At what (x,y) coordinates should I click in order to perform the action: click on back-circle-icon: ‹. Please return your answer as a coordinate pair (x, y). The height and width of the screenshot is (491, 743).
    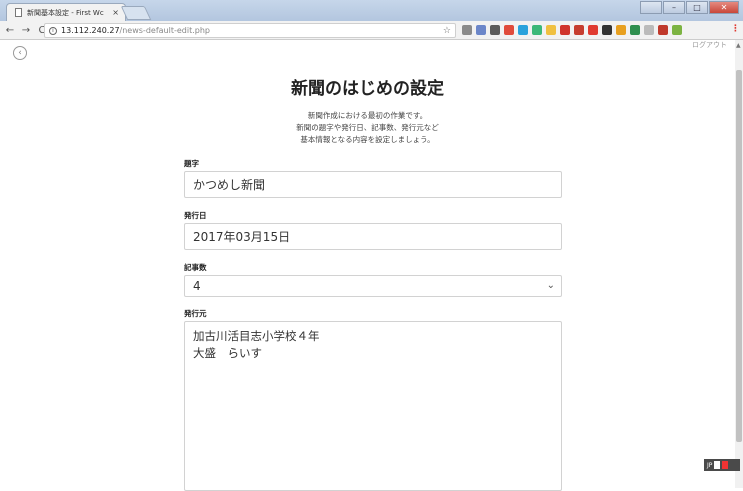
    Looking at the image, I should click on (20, 53).